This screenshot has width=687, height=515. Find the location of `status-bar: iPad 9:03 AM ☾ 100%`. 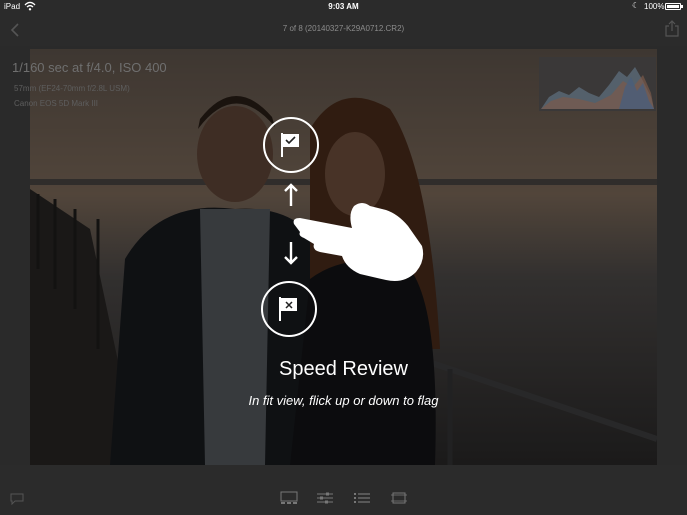

status-bar: iPad 9:03 AM ☾ 100% is located at coordinates (343, 7).